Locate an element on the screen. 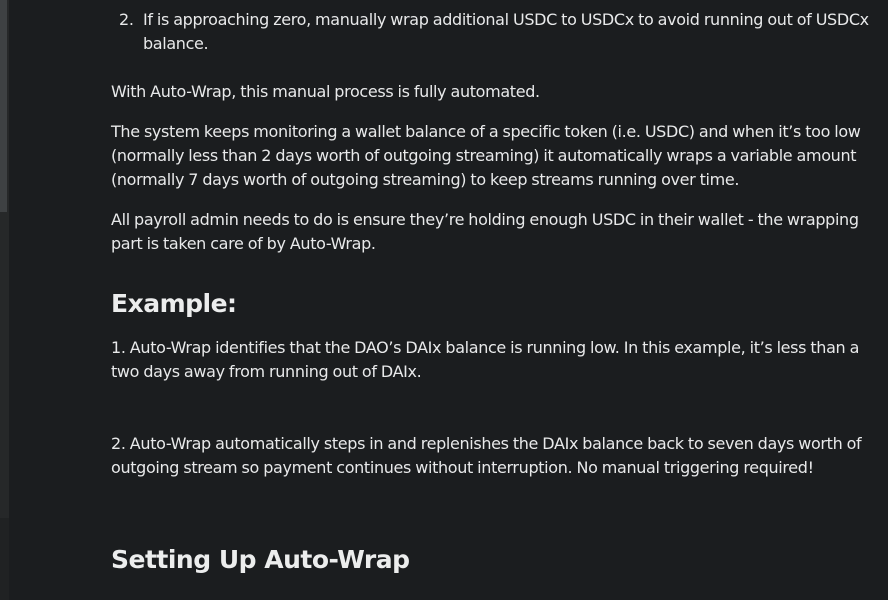 The height and width of the screenshot is (600, 888). list-item-number: 2. is located at coordinates (126, 19).